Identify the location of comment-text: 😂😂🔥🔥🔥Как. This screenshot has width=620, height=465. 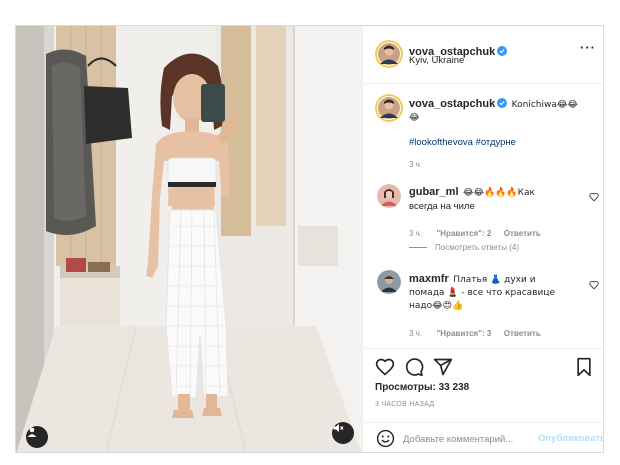
(498, 193).